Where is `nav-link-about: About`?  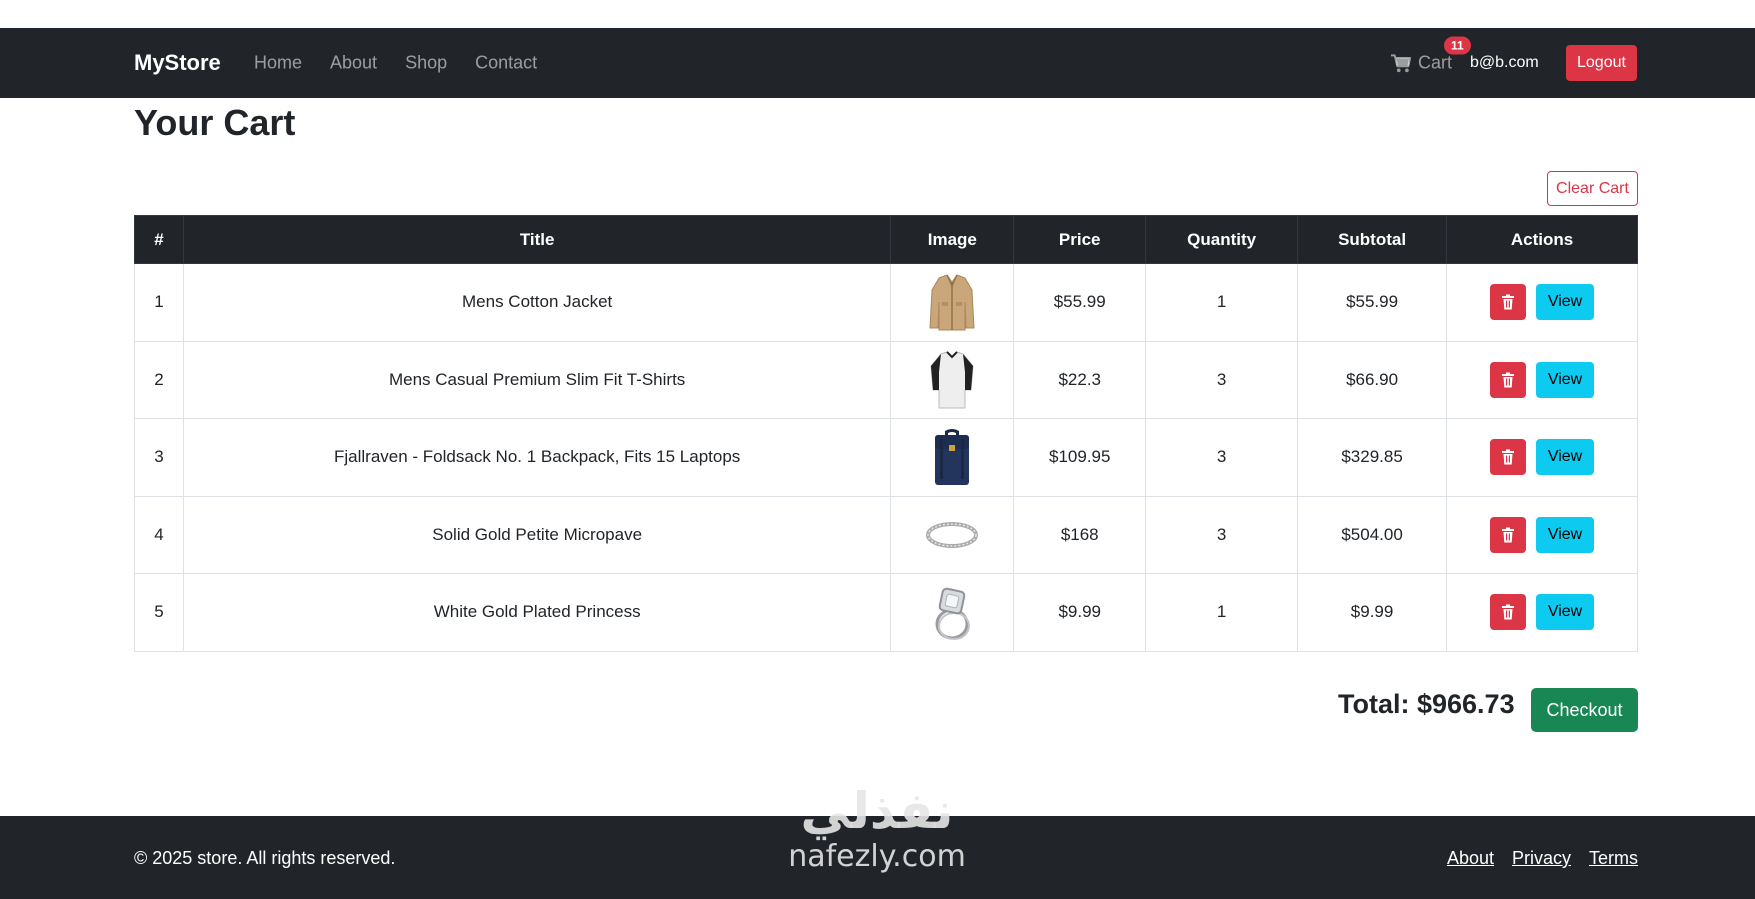 nav-link-about: About is located at coordinates (353, 63).